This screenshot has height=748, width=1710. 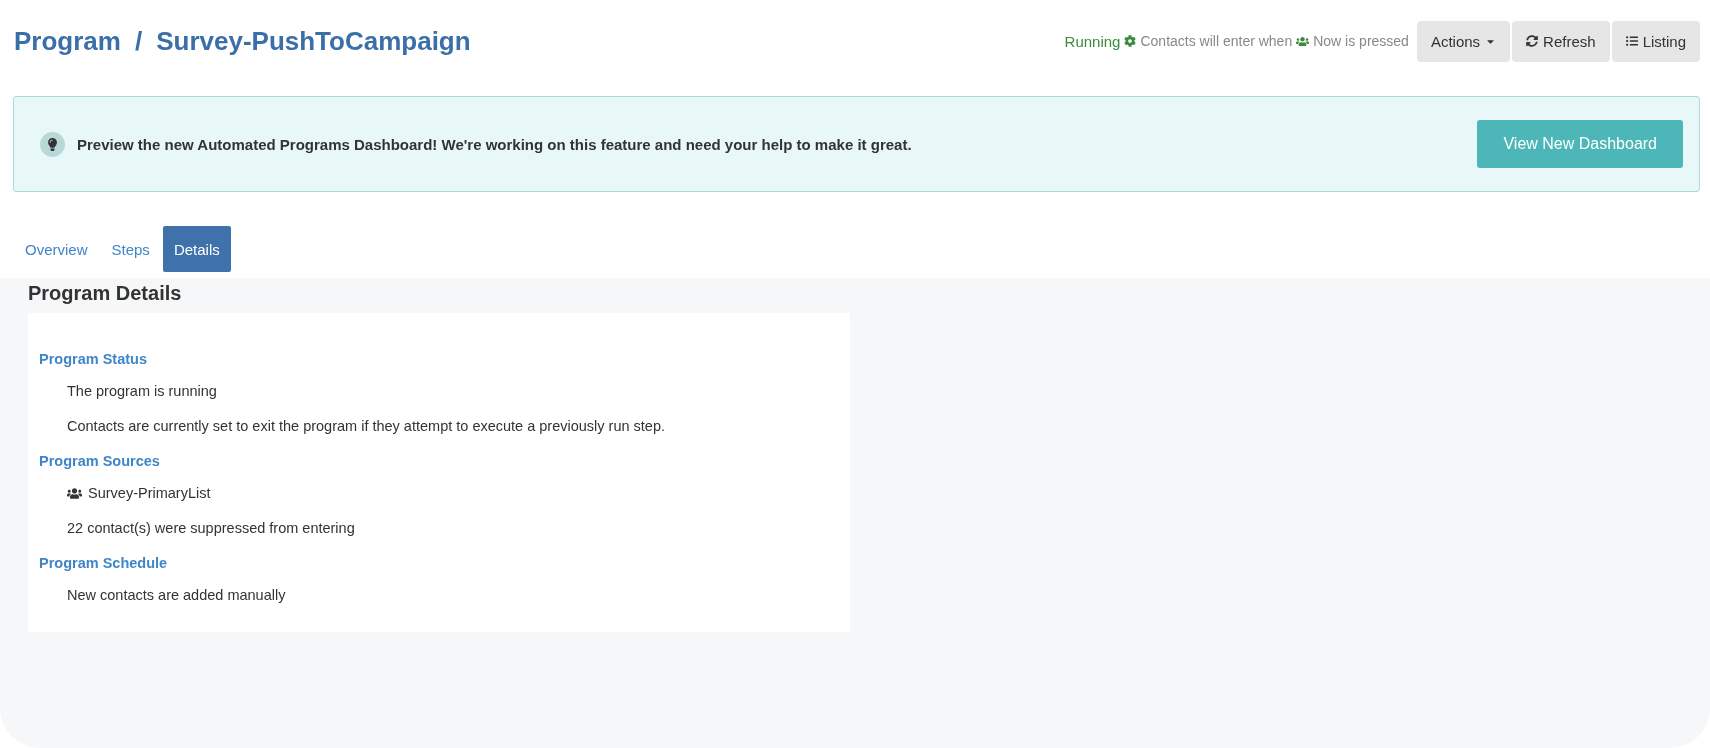 What do you see at coordinates (1092, 41) in the screenshot?
I see `status-text: Running` at bounding box center [1092, 41].